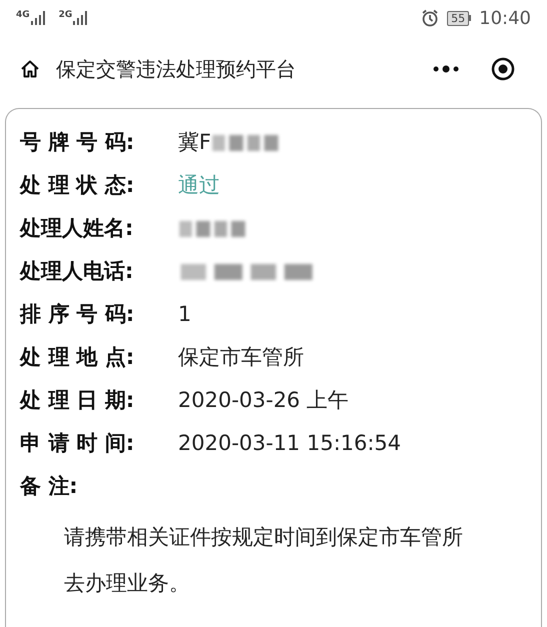  I want to click on more-icon, so click(446, 69).